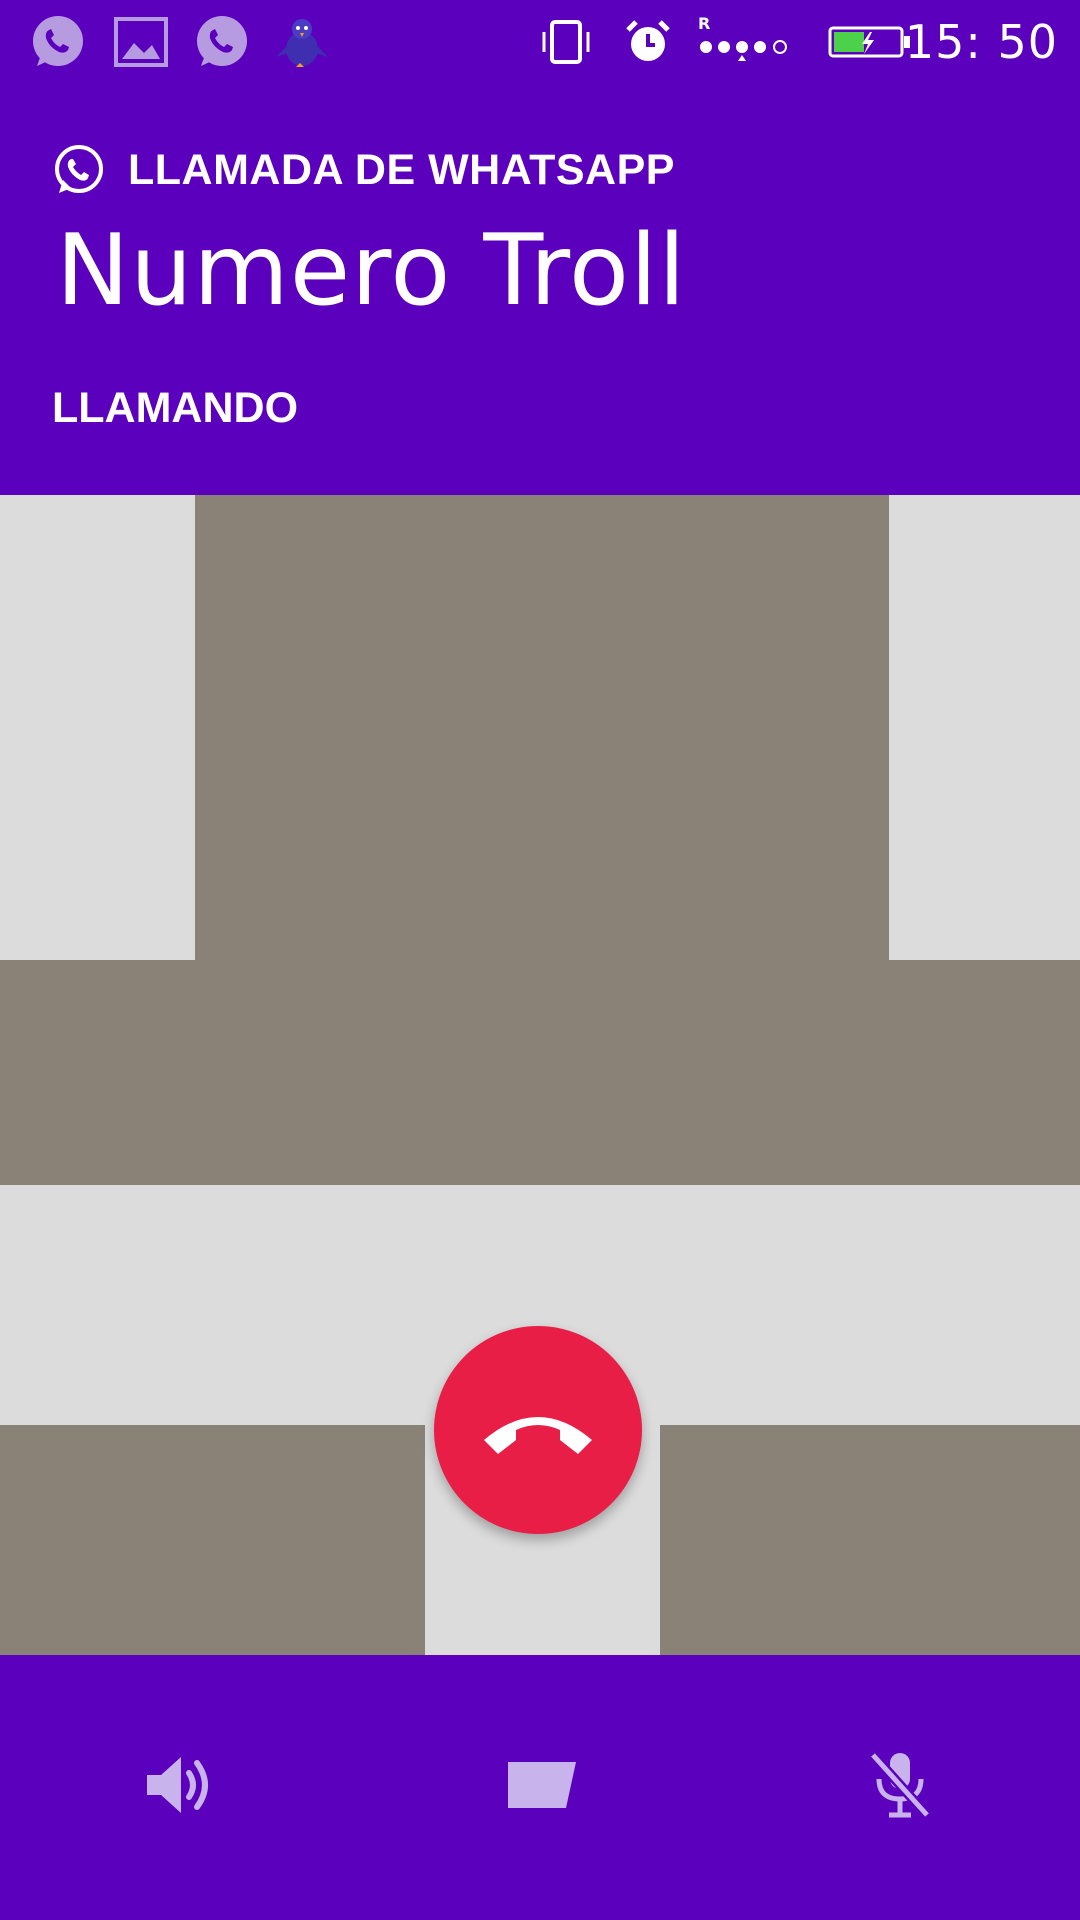 Image resolution: width=1080 pixels, height=1920 pixels. Describe the element at coordinates (566, 42) in the screenshot. I see `vibrate-icon` at that location.